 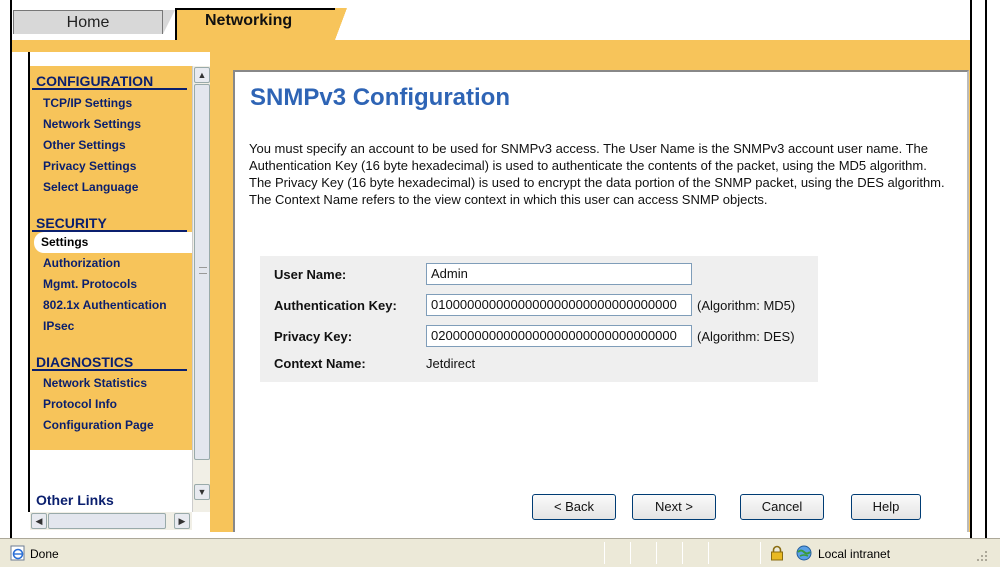 I want to click on sidebar-item-authorization: Authorization, so click(x=111, y=263).